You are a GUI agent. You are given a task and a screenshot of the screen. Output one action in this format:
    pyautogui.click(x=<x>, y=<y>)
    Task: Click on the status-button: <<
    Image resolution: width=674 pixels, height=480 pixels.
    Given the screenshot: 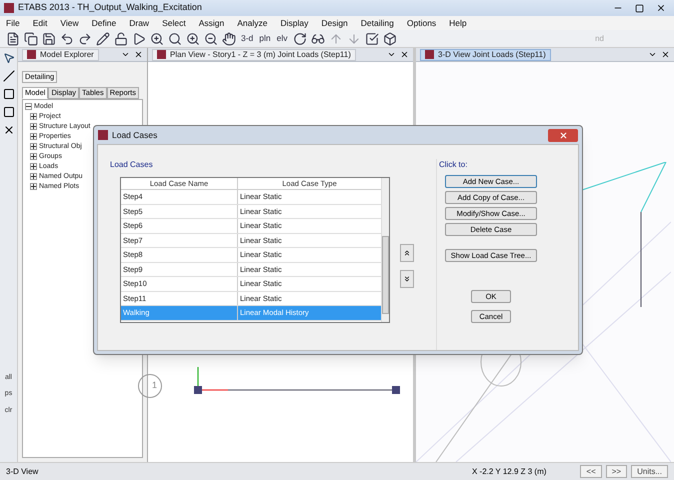 What is the action you would take?
    pyautogui.click(x=591, y=471)
    